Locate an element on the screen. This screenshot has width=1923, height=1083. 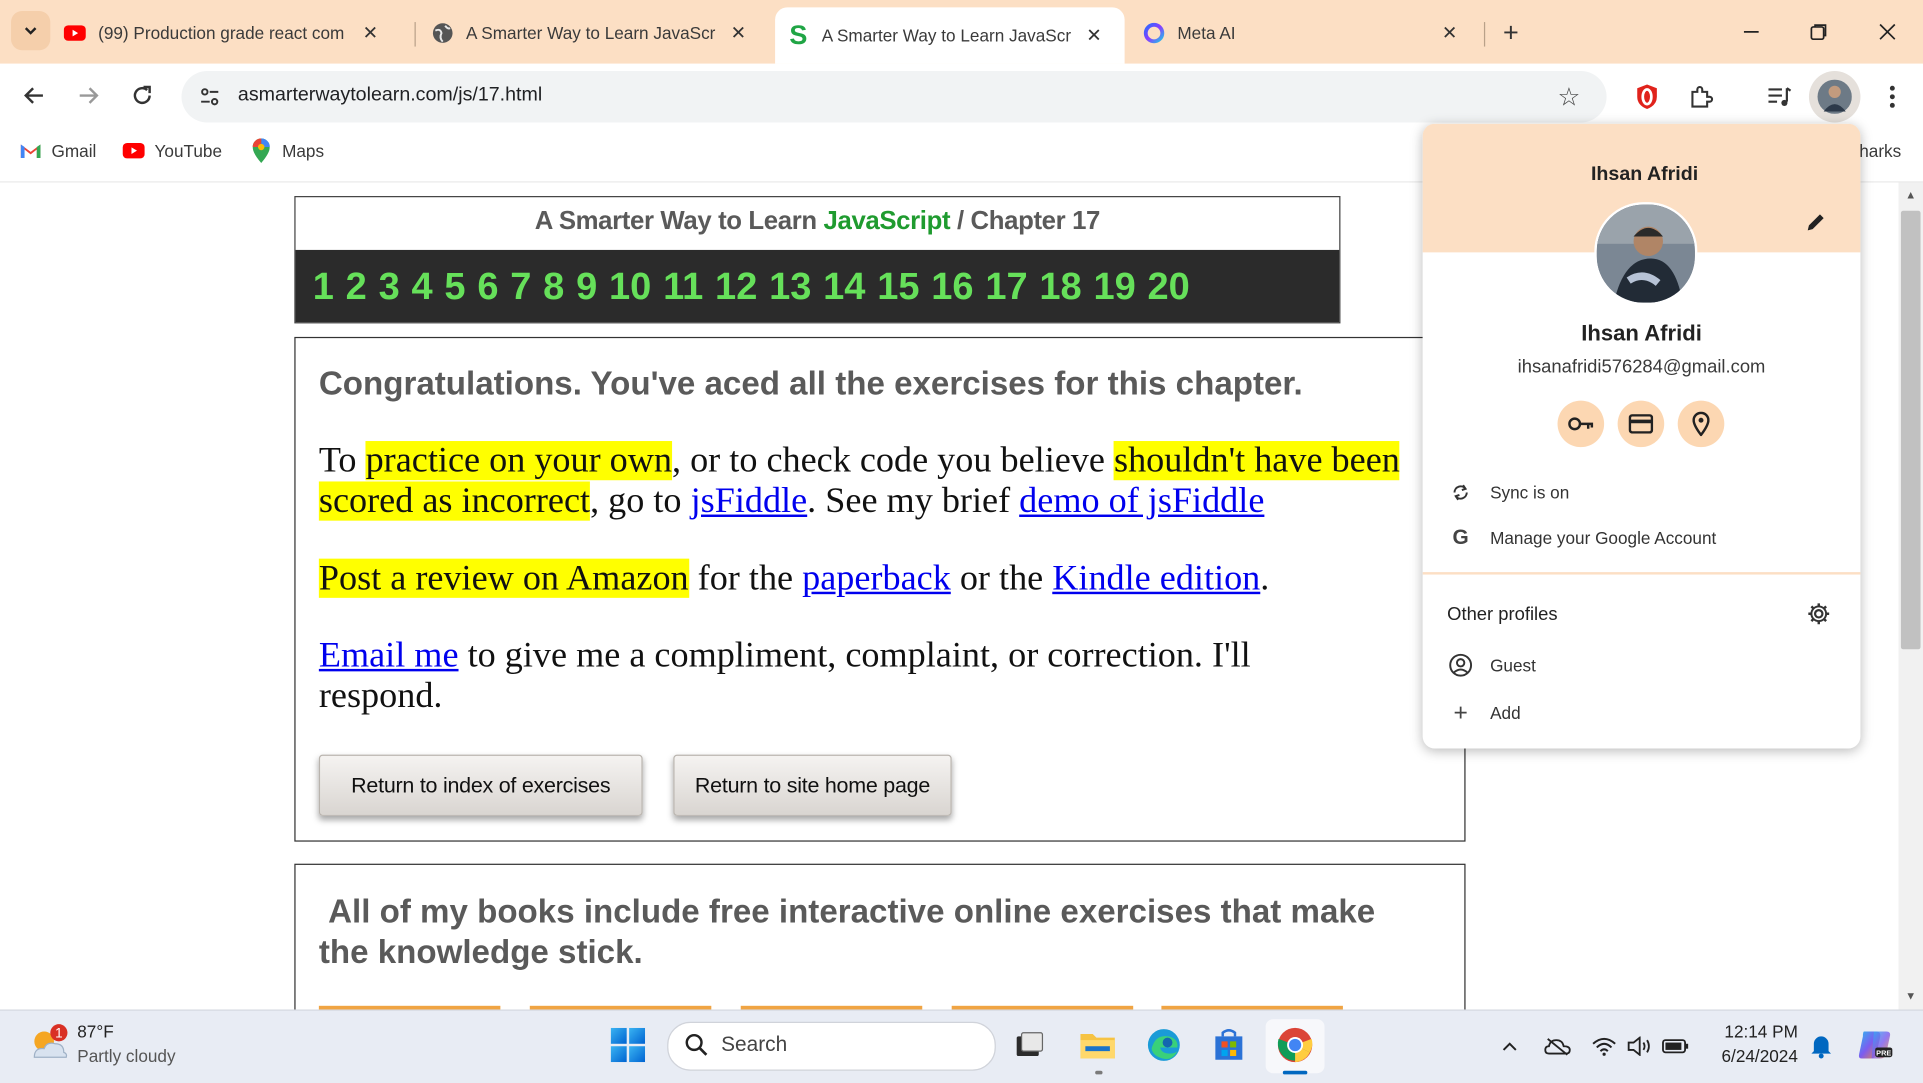
opera-adblock-icon is located at coordinates (1647, 97).